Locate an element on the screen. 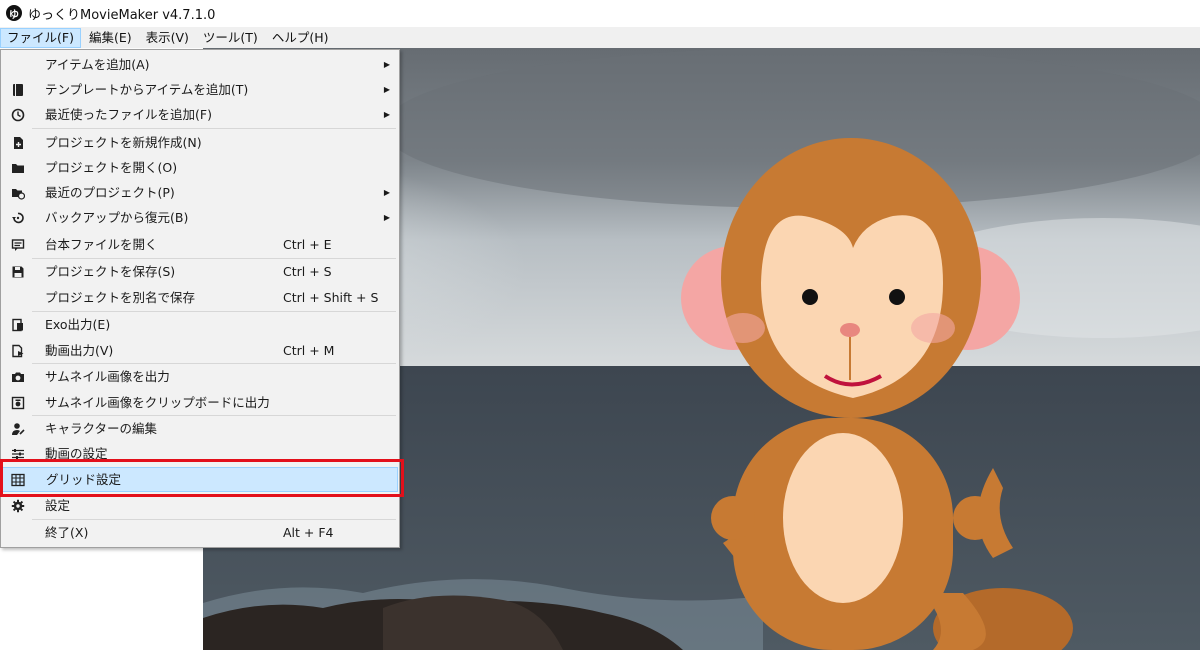  gear-icon is located at coordinates (18, 506).